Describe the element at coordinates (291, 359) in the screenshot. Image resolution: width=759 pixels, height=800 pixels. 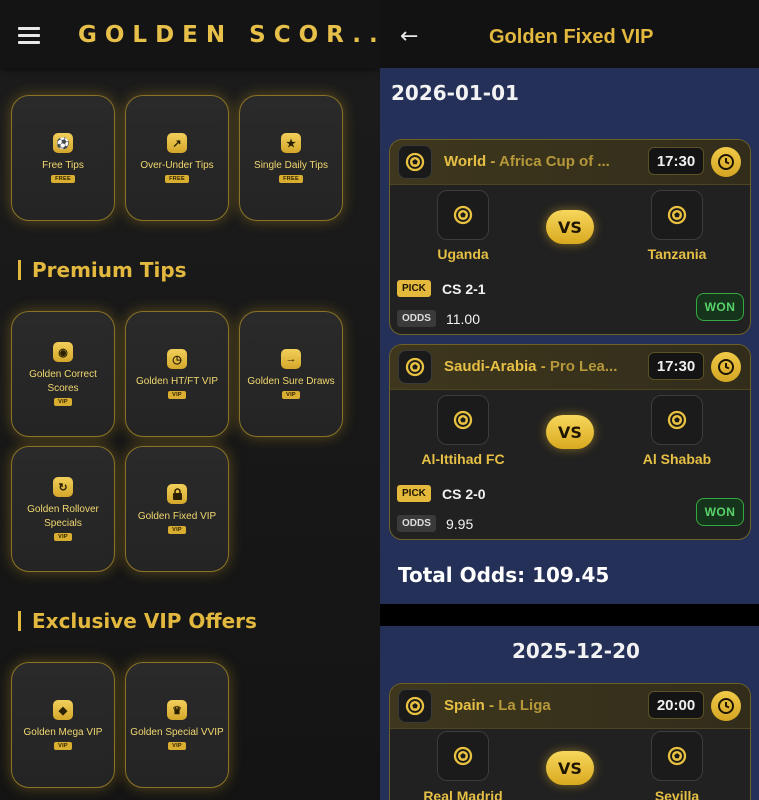
I see `arrow-right-icon: →` at that location.